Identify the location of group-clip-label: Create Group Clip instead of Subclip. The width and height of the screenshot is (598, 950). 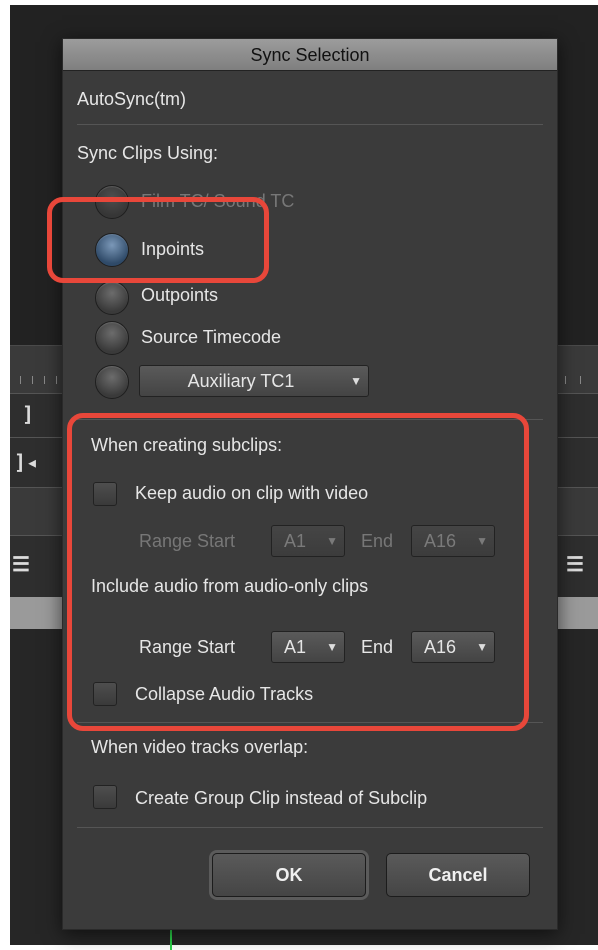
(281, 798).